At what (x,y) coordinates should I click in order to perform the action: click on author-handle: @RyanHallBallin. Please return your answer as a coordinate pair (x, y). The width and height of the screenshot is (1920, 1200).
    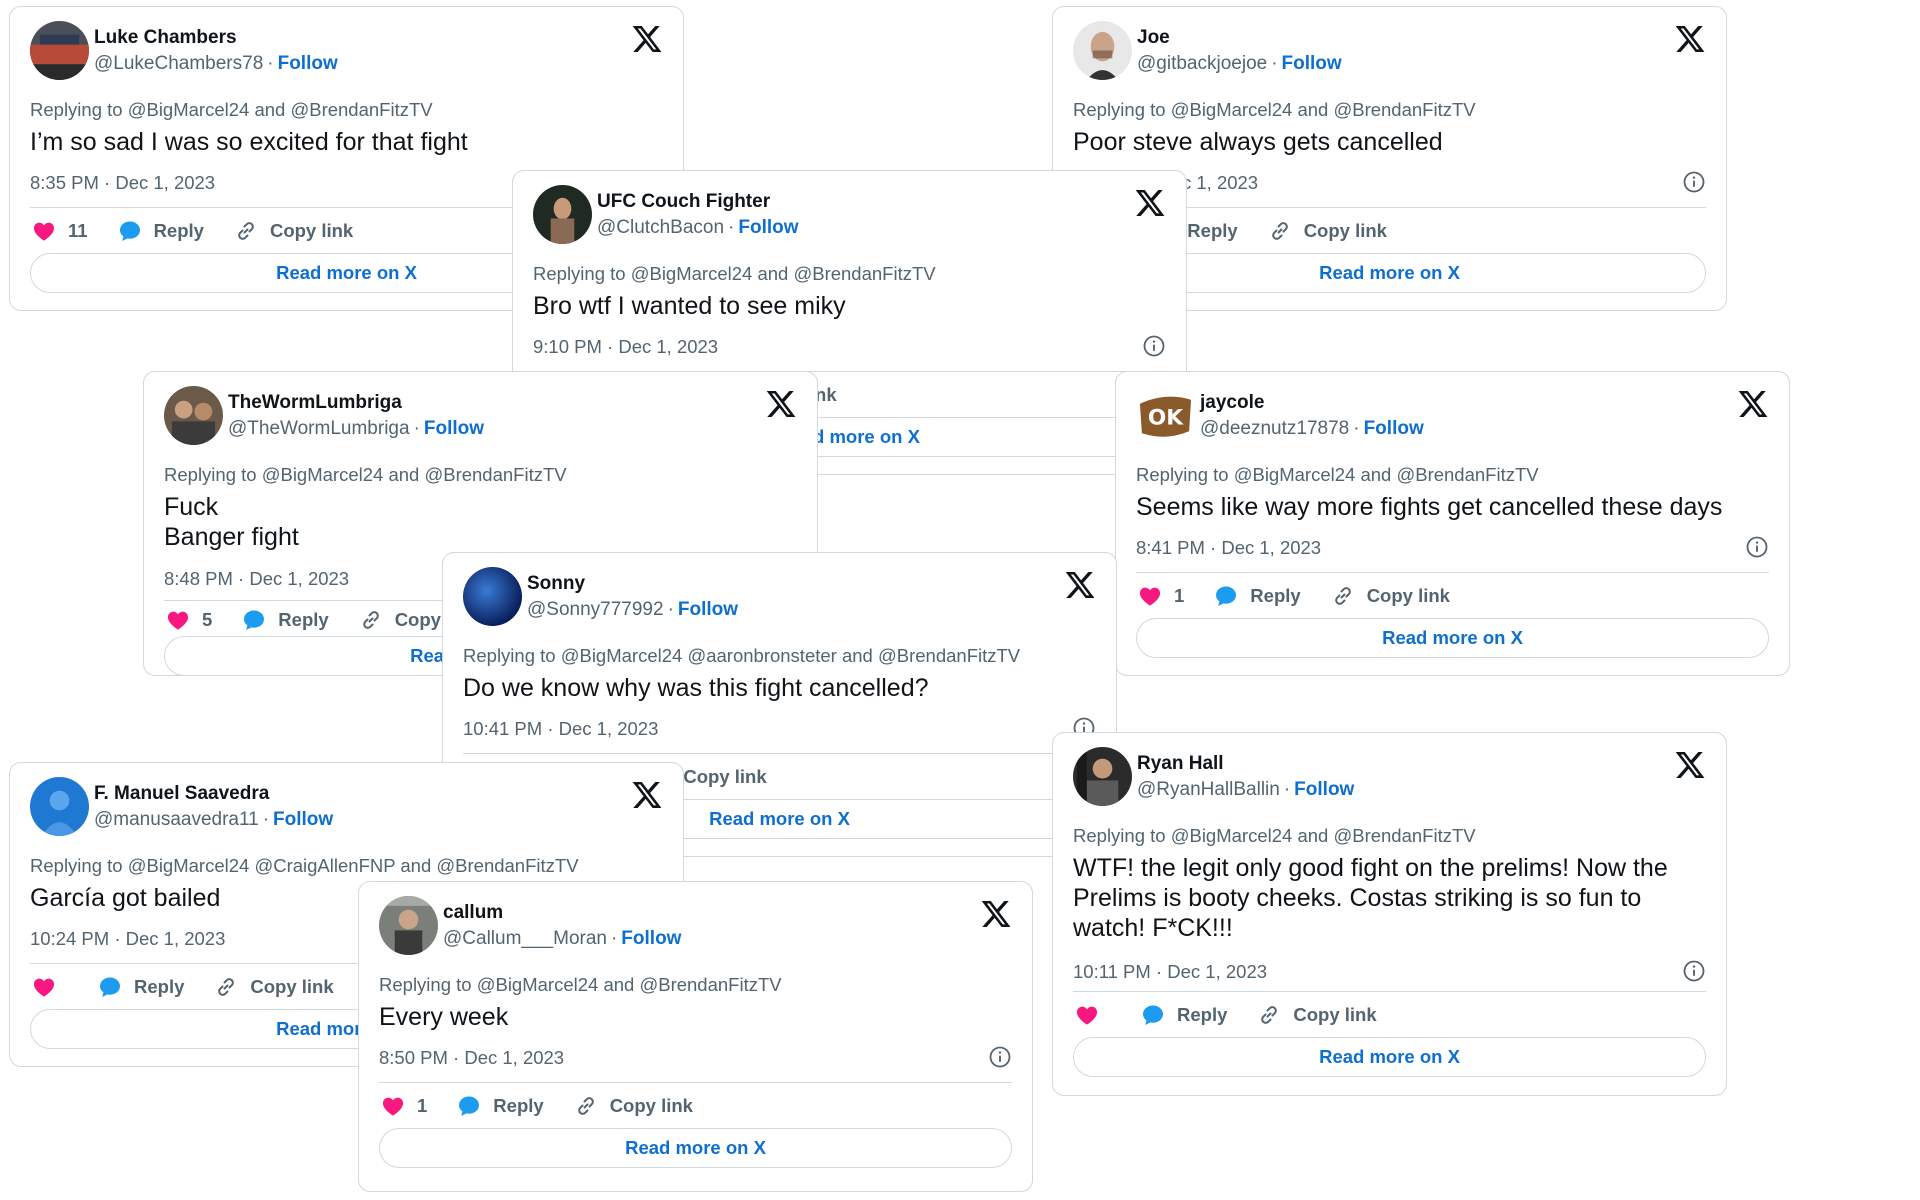
    Looking at the image, I should click on (1208, 789).